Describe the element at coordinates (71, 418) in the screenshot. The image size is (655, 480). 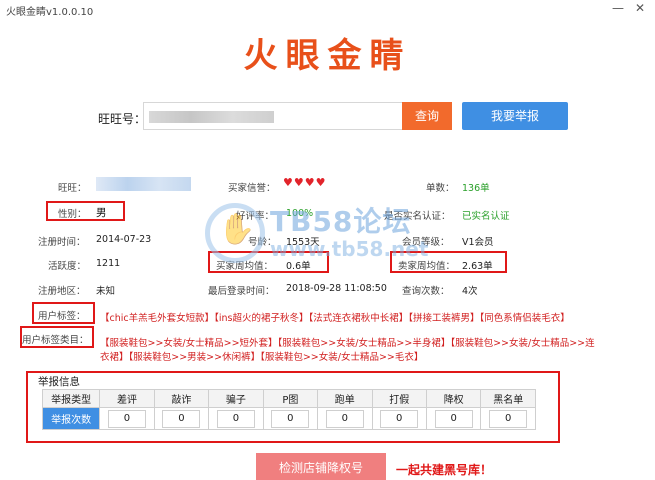
I see `report-count-label: 举报次数` at that location.